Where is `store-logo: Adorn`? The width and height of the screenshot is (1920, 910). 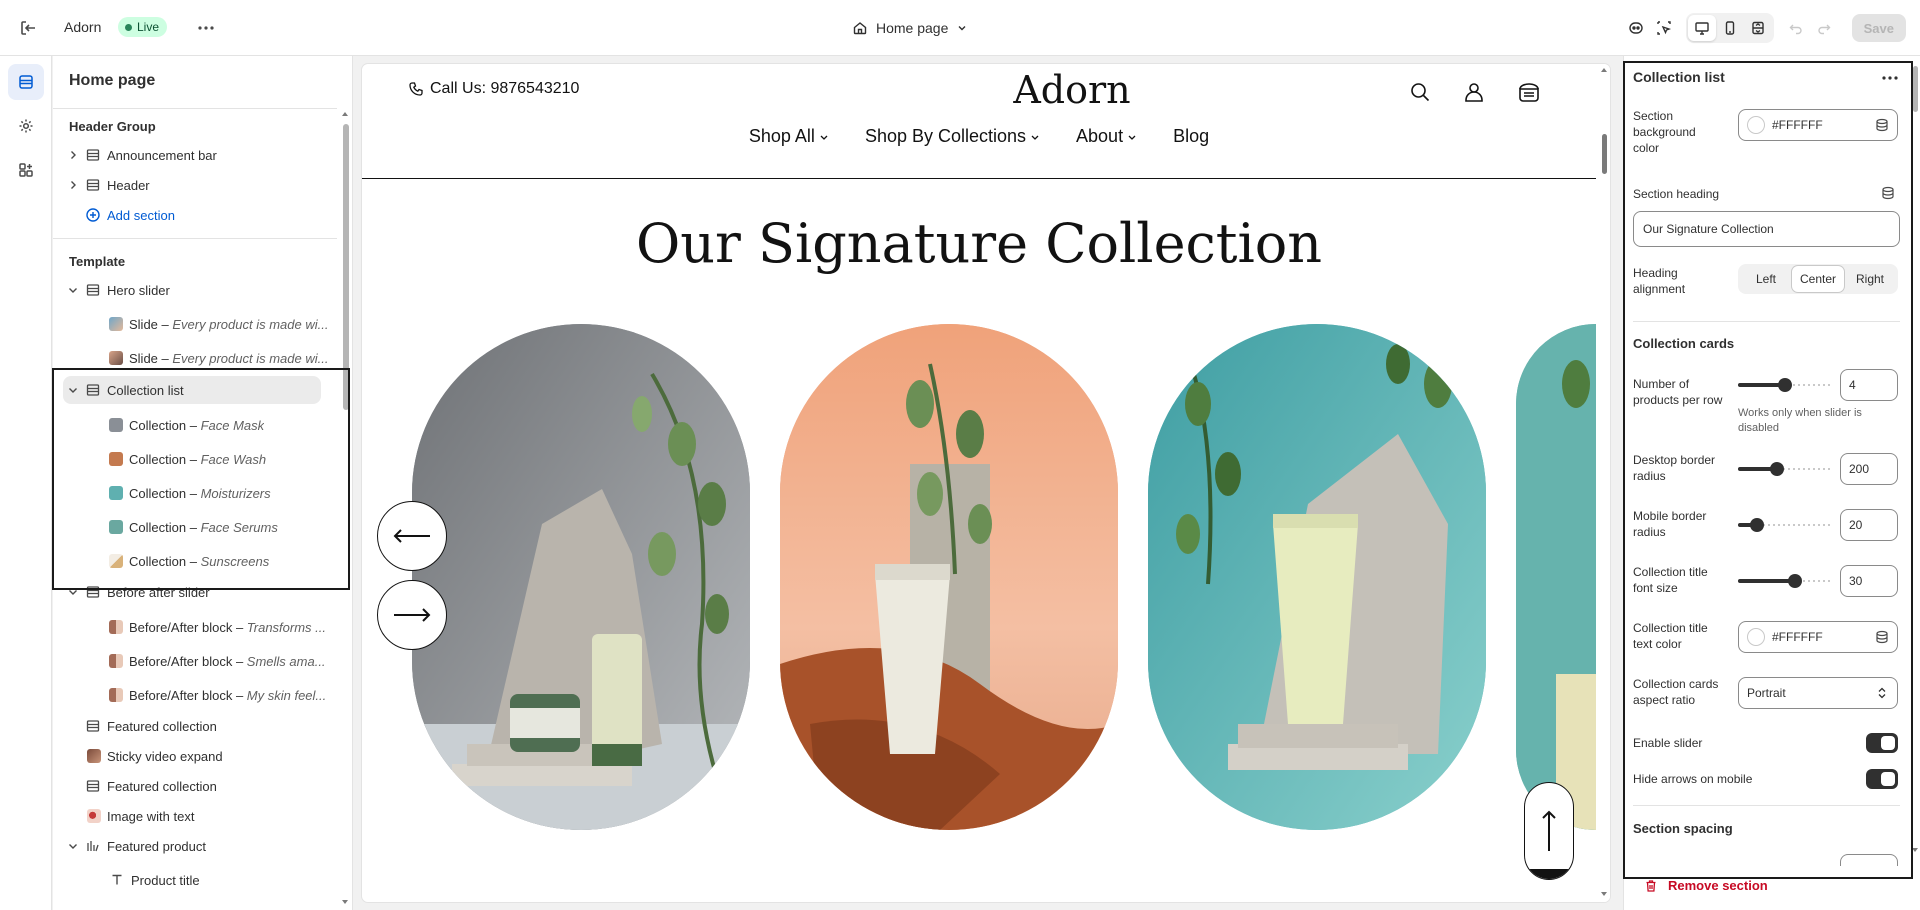
store-logo: Adorn is located at coordinates (1072, 90).